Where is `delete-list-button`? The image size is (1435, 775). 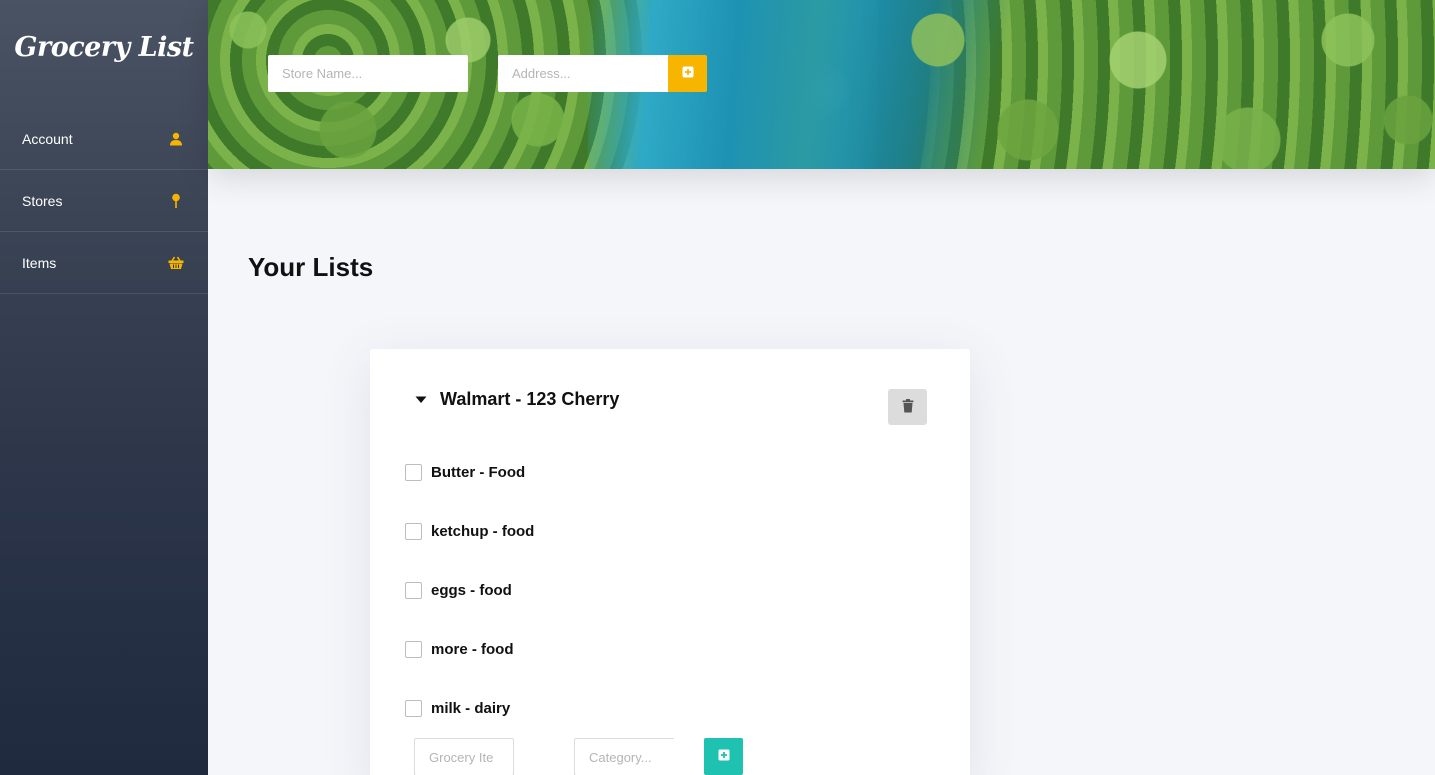
delete-list-button is located at coordinates (907, 407).